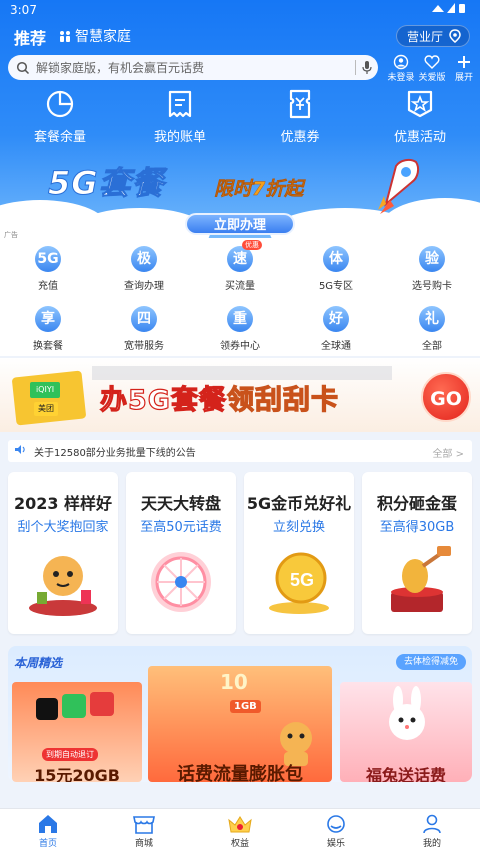 The height and width of the screenshot is (853, 480). What do you see at coordinates (240, 195) in the screenshot?
I see `banner-5g-package: 5G套餐 限时7折起 立即办理 广告` at bounding box center [240, 195].